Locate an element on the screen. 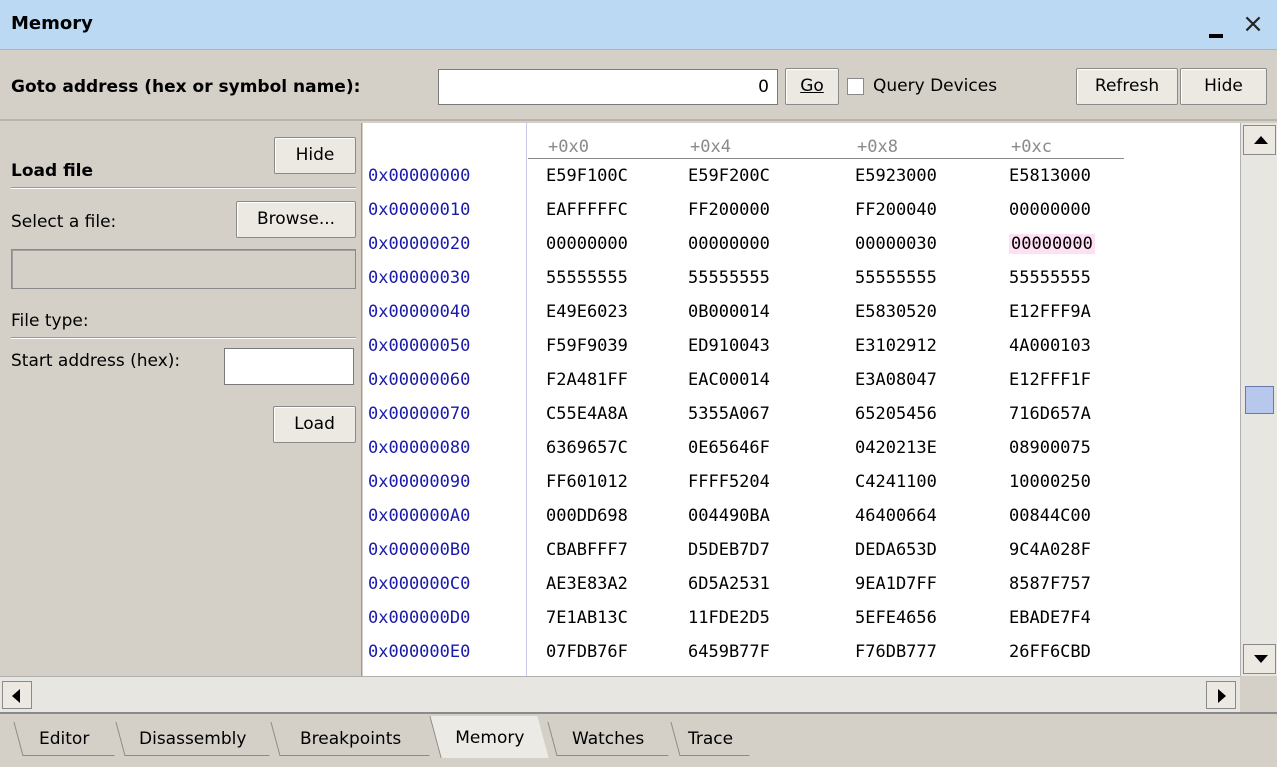  memory-cell: 716D657A is located at coordinates (1050, 414).